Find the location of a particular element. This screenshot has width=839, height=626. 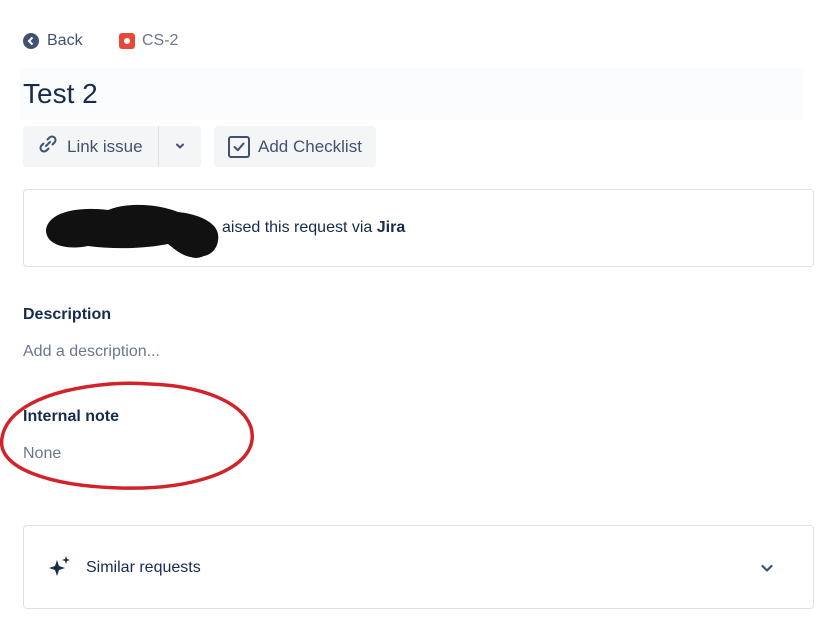

link-issue-button: Link issue is located at coordinates (90, 146).